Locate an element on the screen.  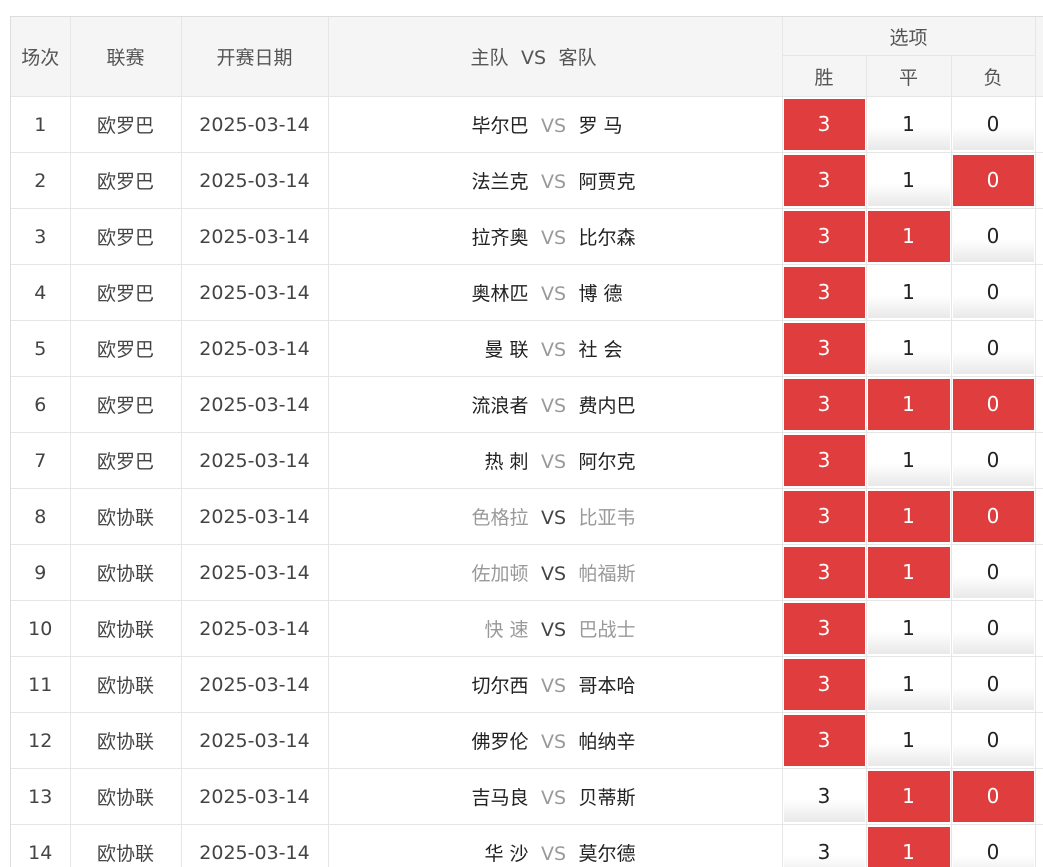
match-row: 2 欧罗巴 2025-03-14 法兰克 VS 阿贾克 3 1 0 is located at coordinates (527, 180).